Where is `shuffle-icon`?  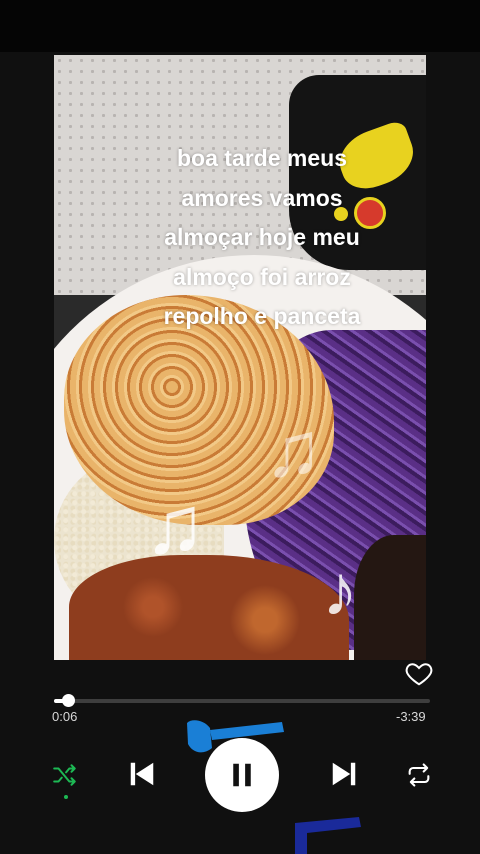 shuffle-icon is located at coordinates (64, 775).